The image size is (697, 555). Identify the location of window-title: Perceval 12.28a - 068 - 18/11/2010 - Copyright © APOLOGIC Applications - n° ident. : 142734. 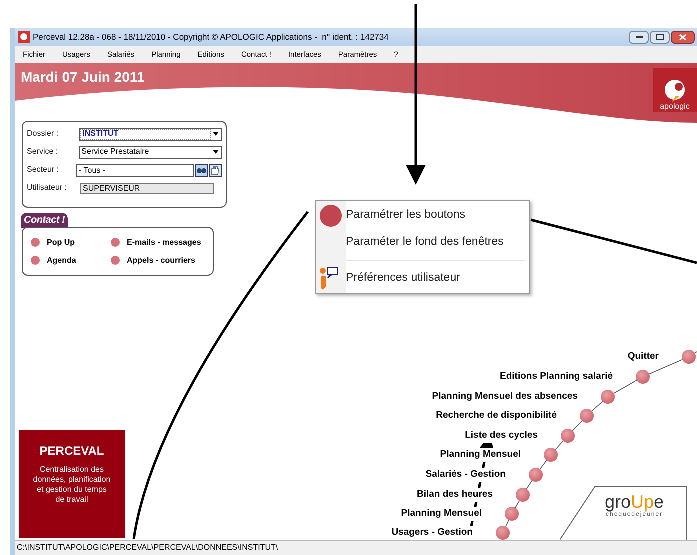
(211, 37).